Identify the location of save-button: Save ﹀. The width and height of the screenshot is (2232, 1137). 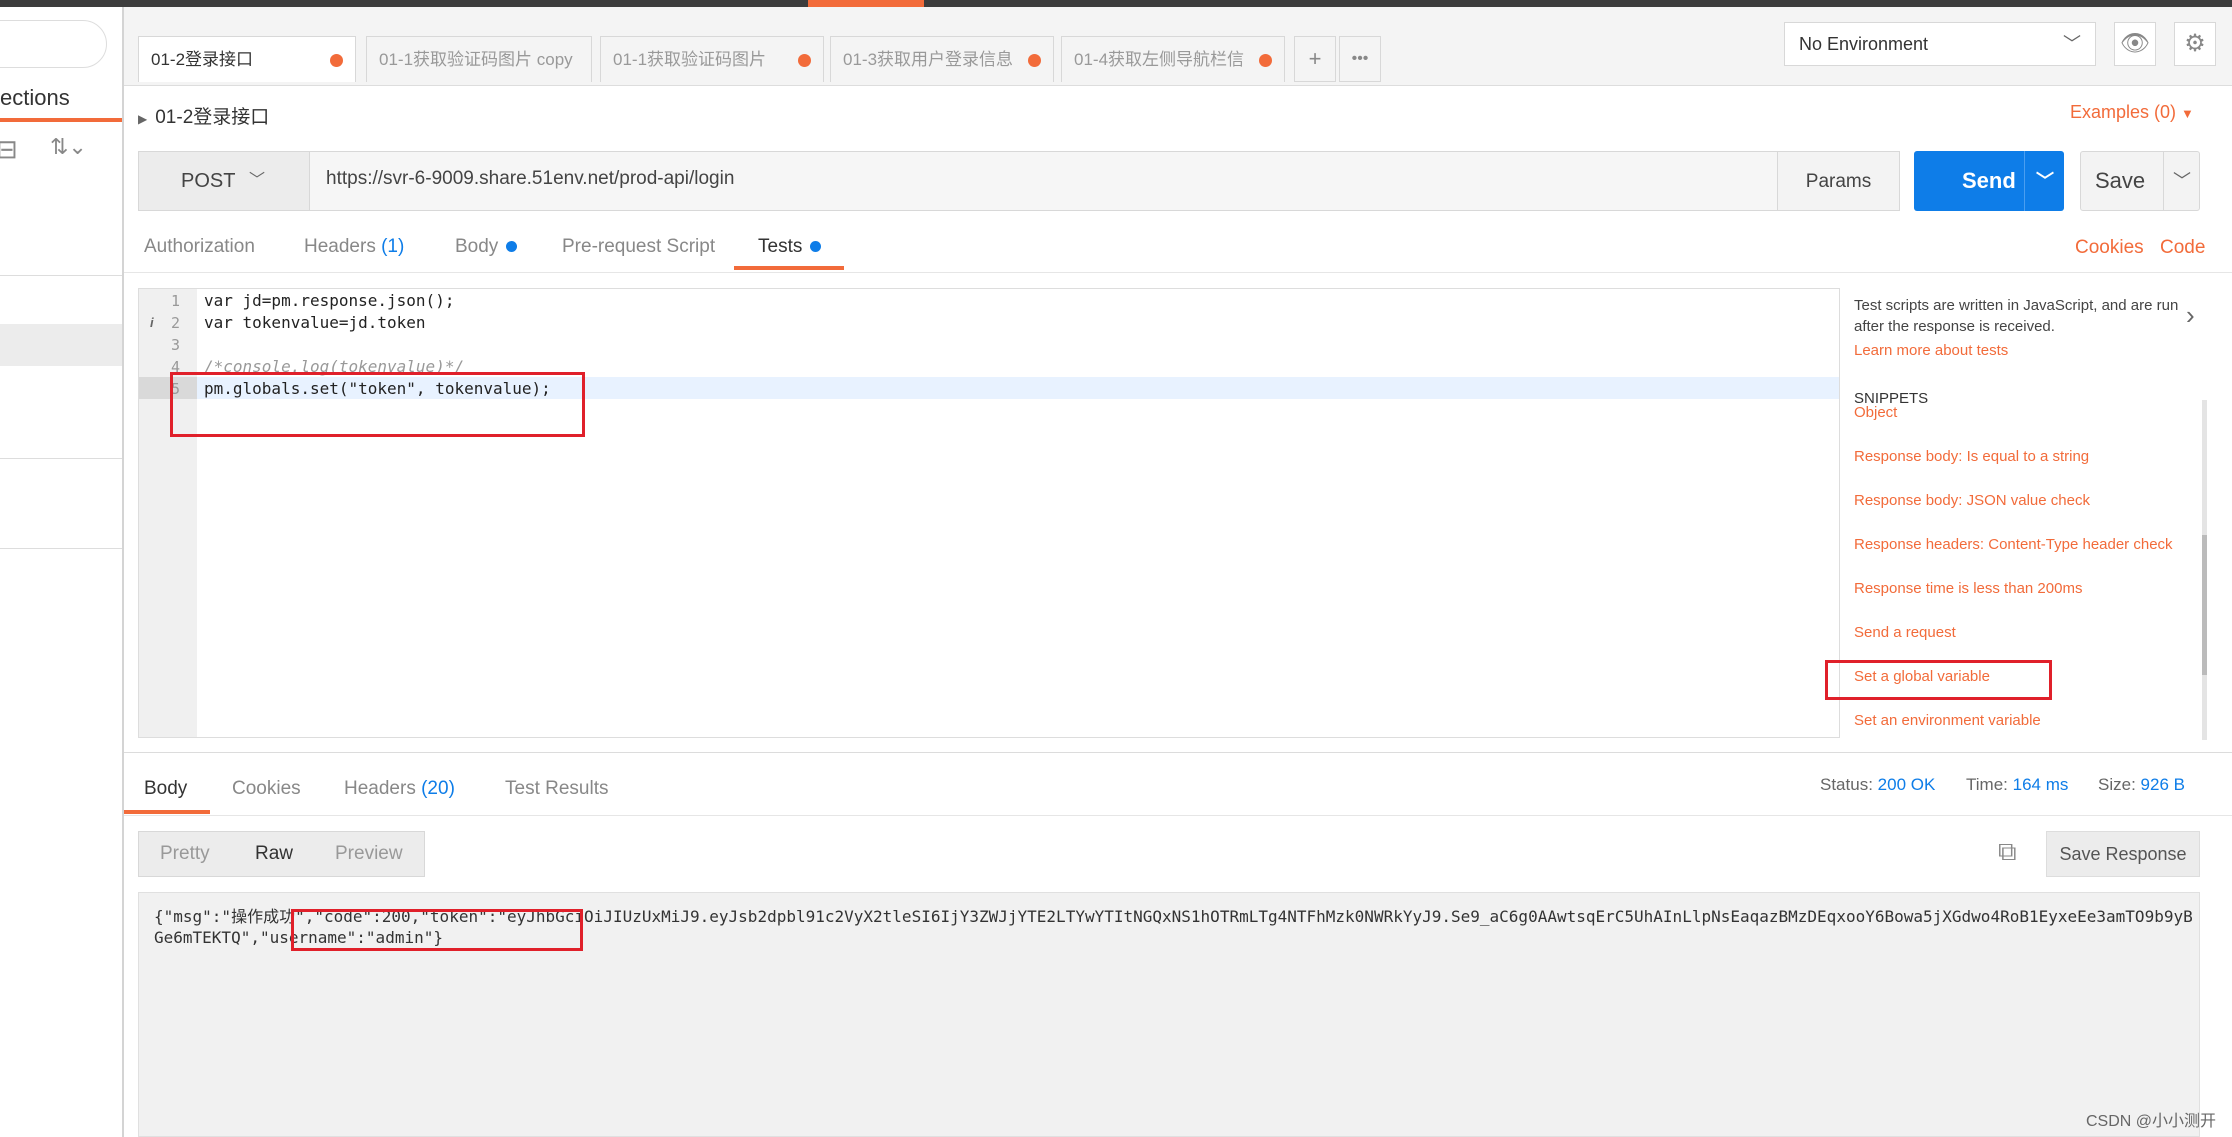
(2140, 181).